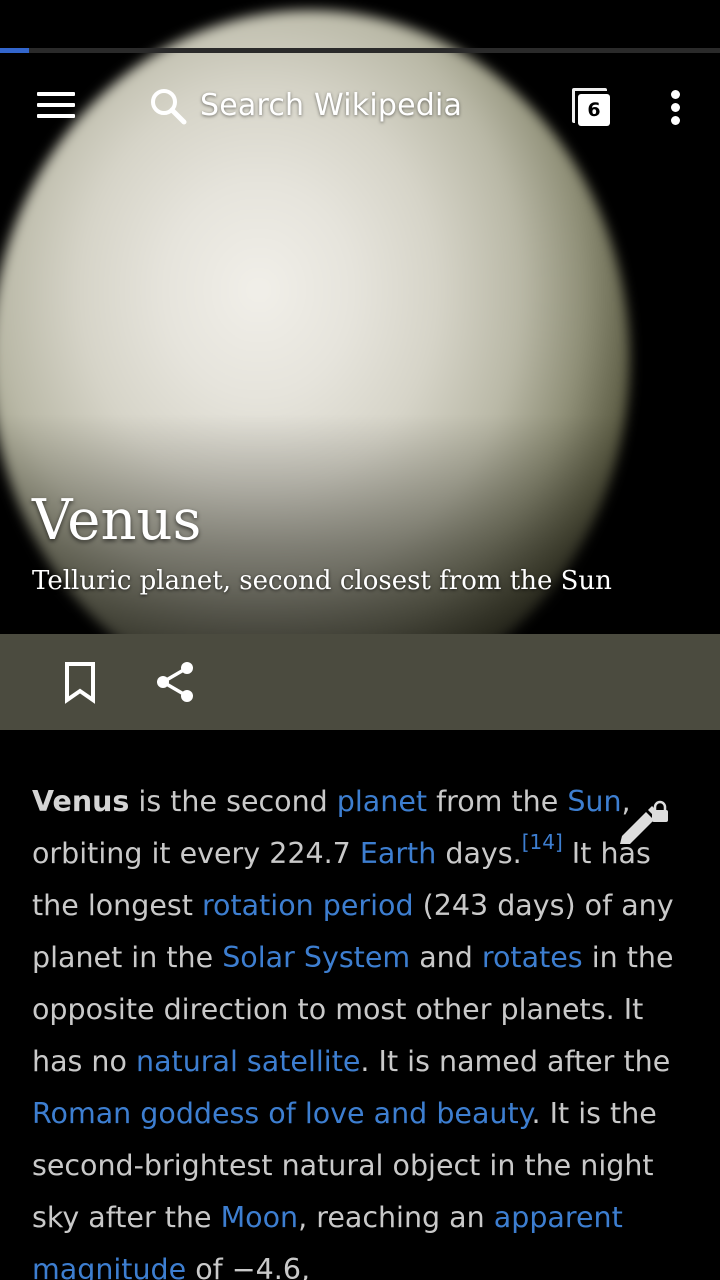 The height and width of the screenshot is (1280, 720). What do you see at coordinates (248, 1061) in the screenshot?
I see `article-link: natural satellite` at bounding box center [248, 1061].